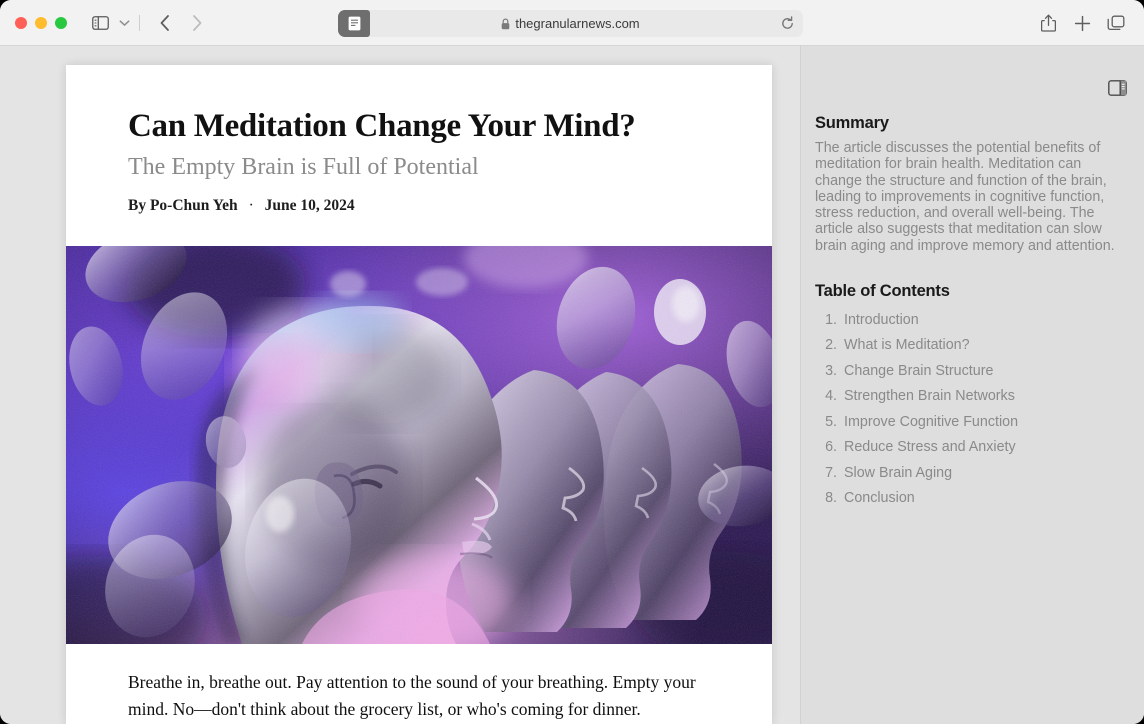 The height and width of the screenshot is (724, 1144). Describe the element at coordinates (970, 497) in the screenshot. I see `toc-item-8: 8. Conclusion` at that location.